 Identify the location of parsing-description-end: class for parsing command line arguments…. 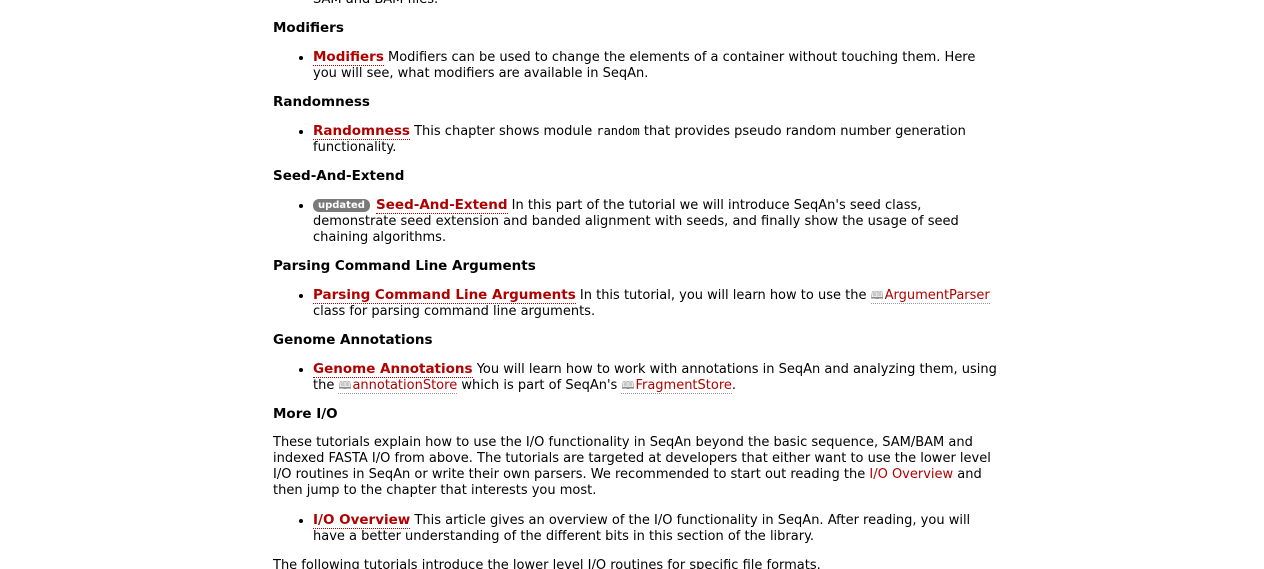
(454, 311).